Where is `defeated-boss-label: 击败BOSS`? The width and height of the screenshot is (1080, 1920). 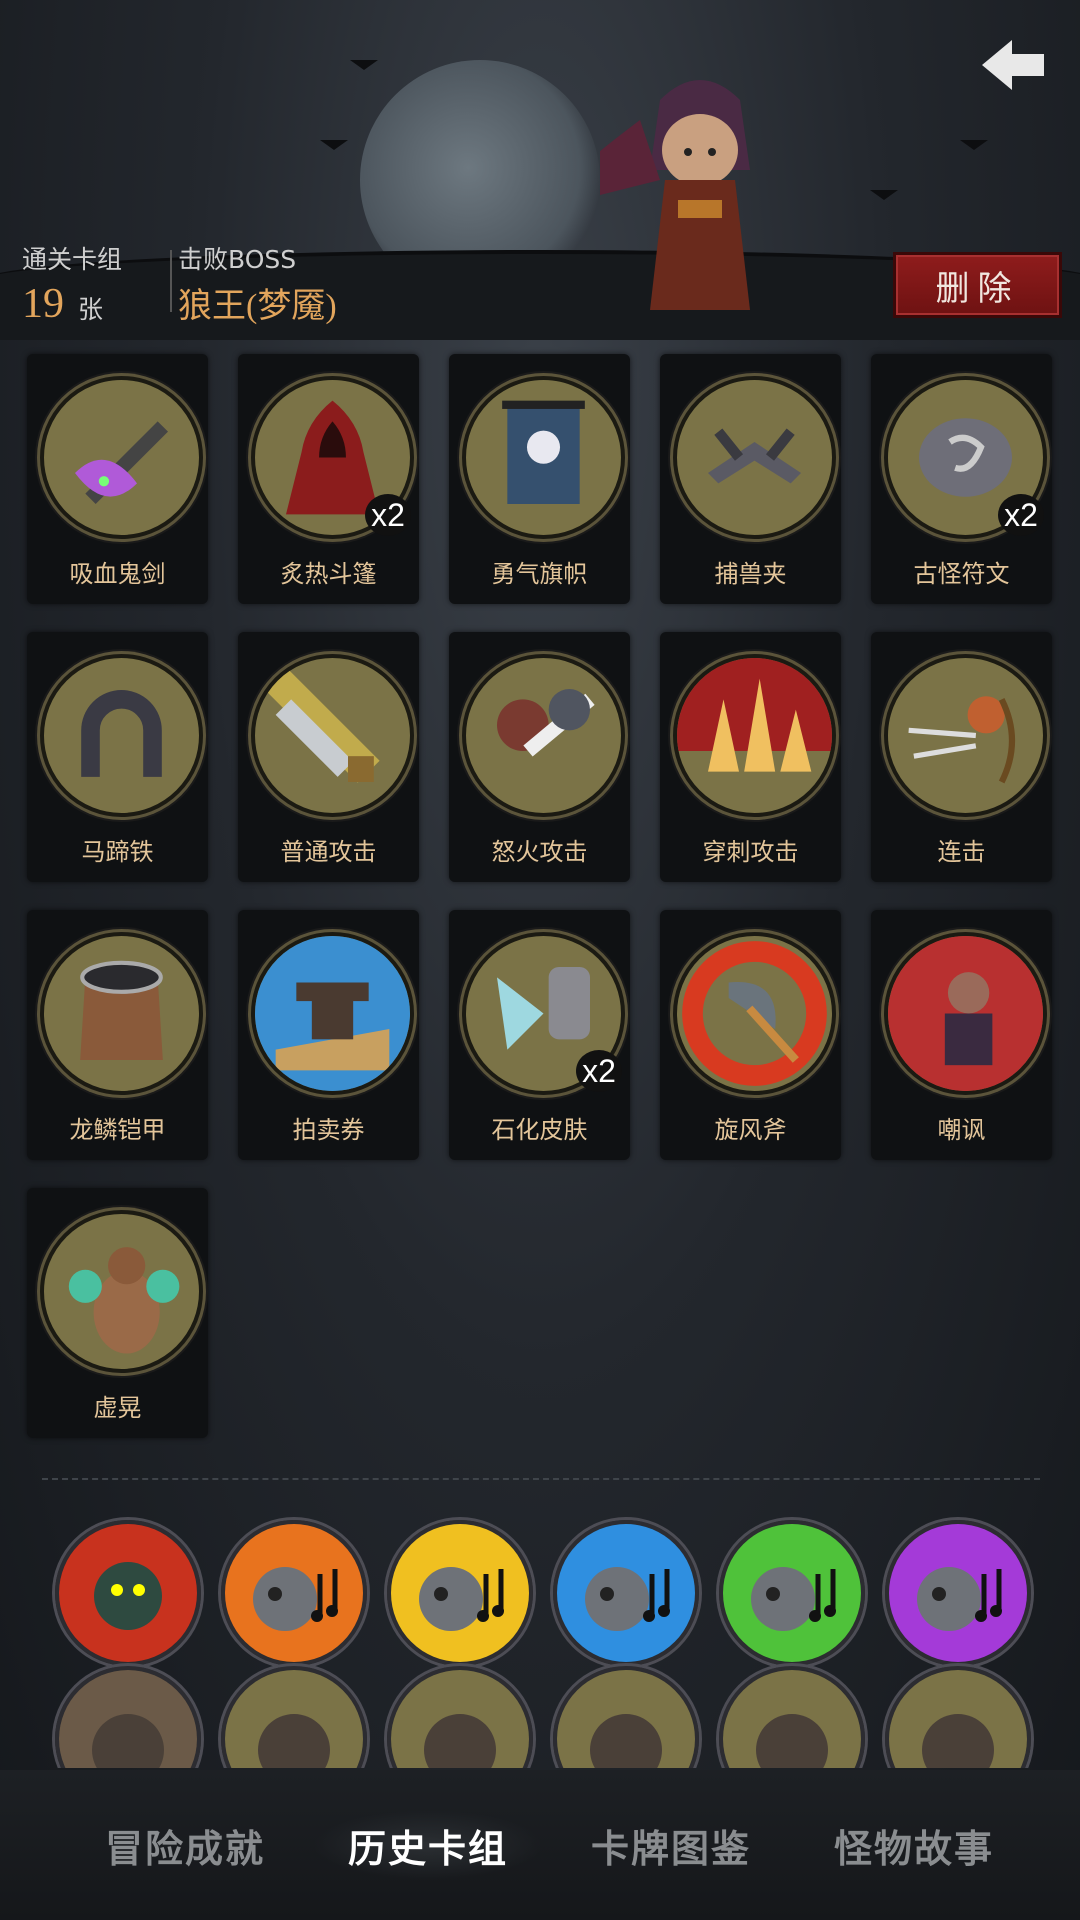
defeated-boss-label: 击败BOSS is located at coordinates (237, 259).